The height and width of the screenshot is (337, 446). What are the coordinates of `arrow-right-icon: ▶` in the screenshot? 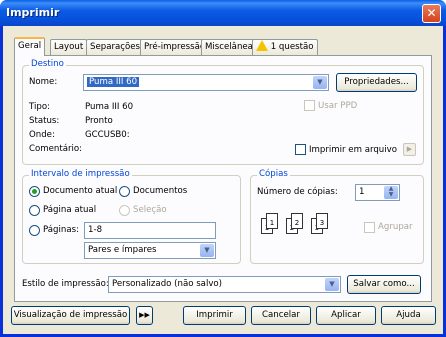 It's located at (409, 149).